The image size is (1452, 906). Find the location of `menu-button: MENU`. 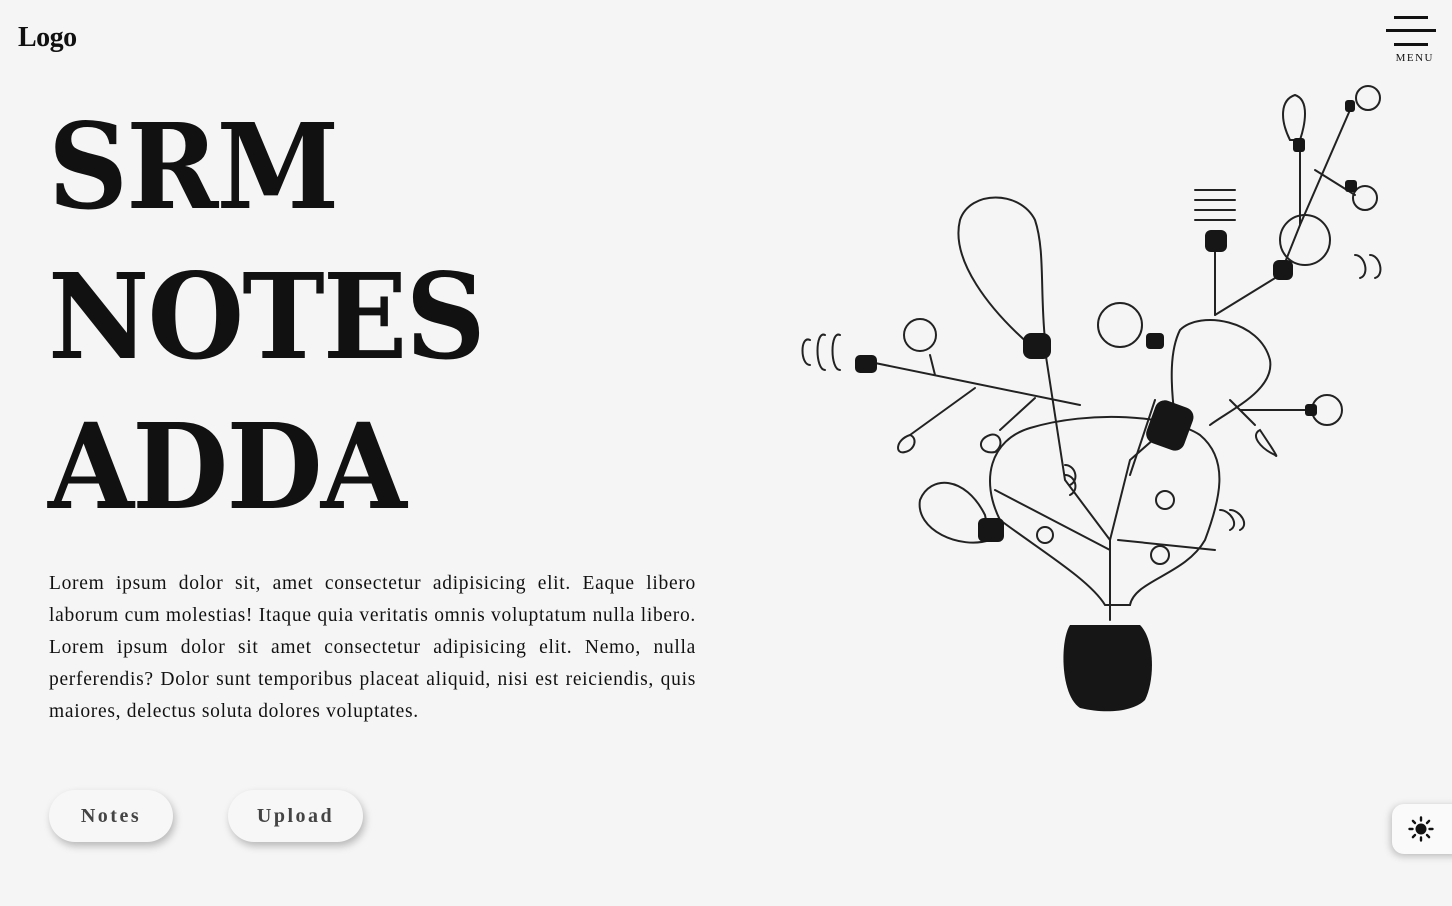

menu-button: MENU is located at coordinates (1411, 40).